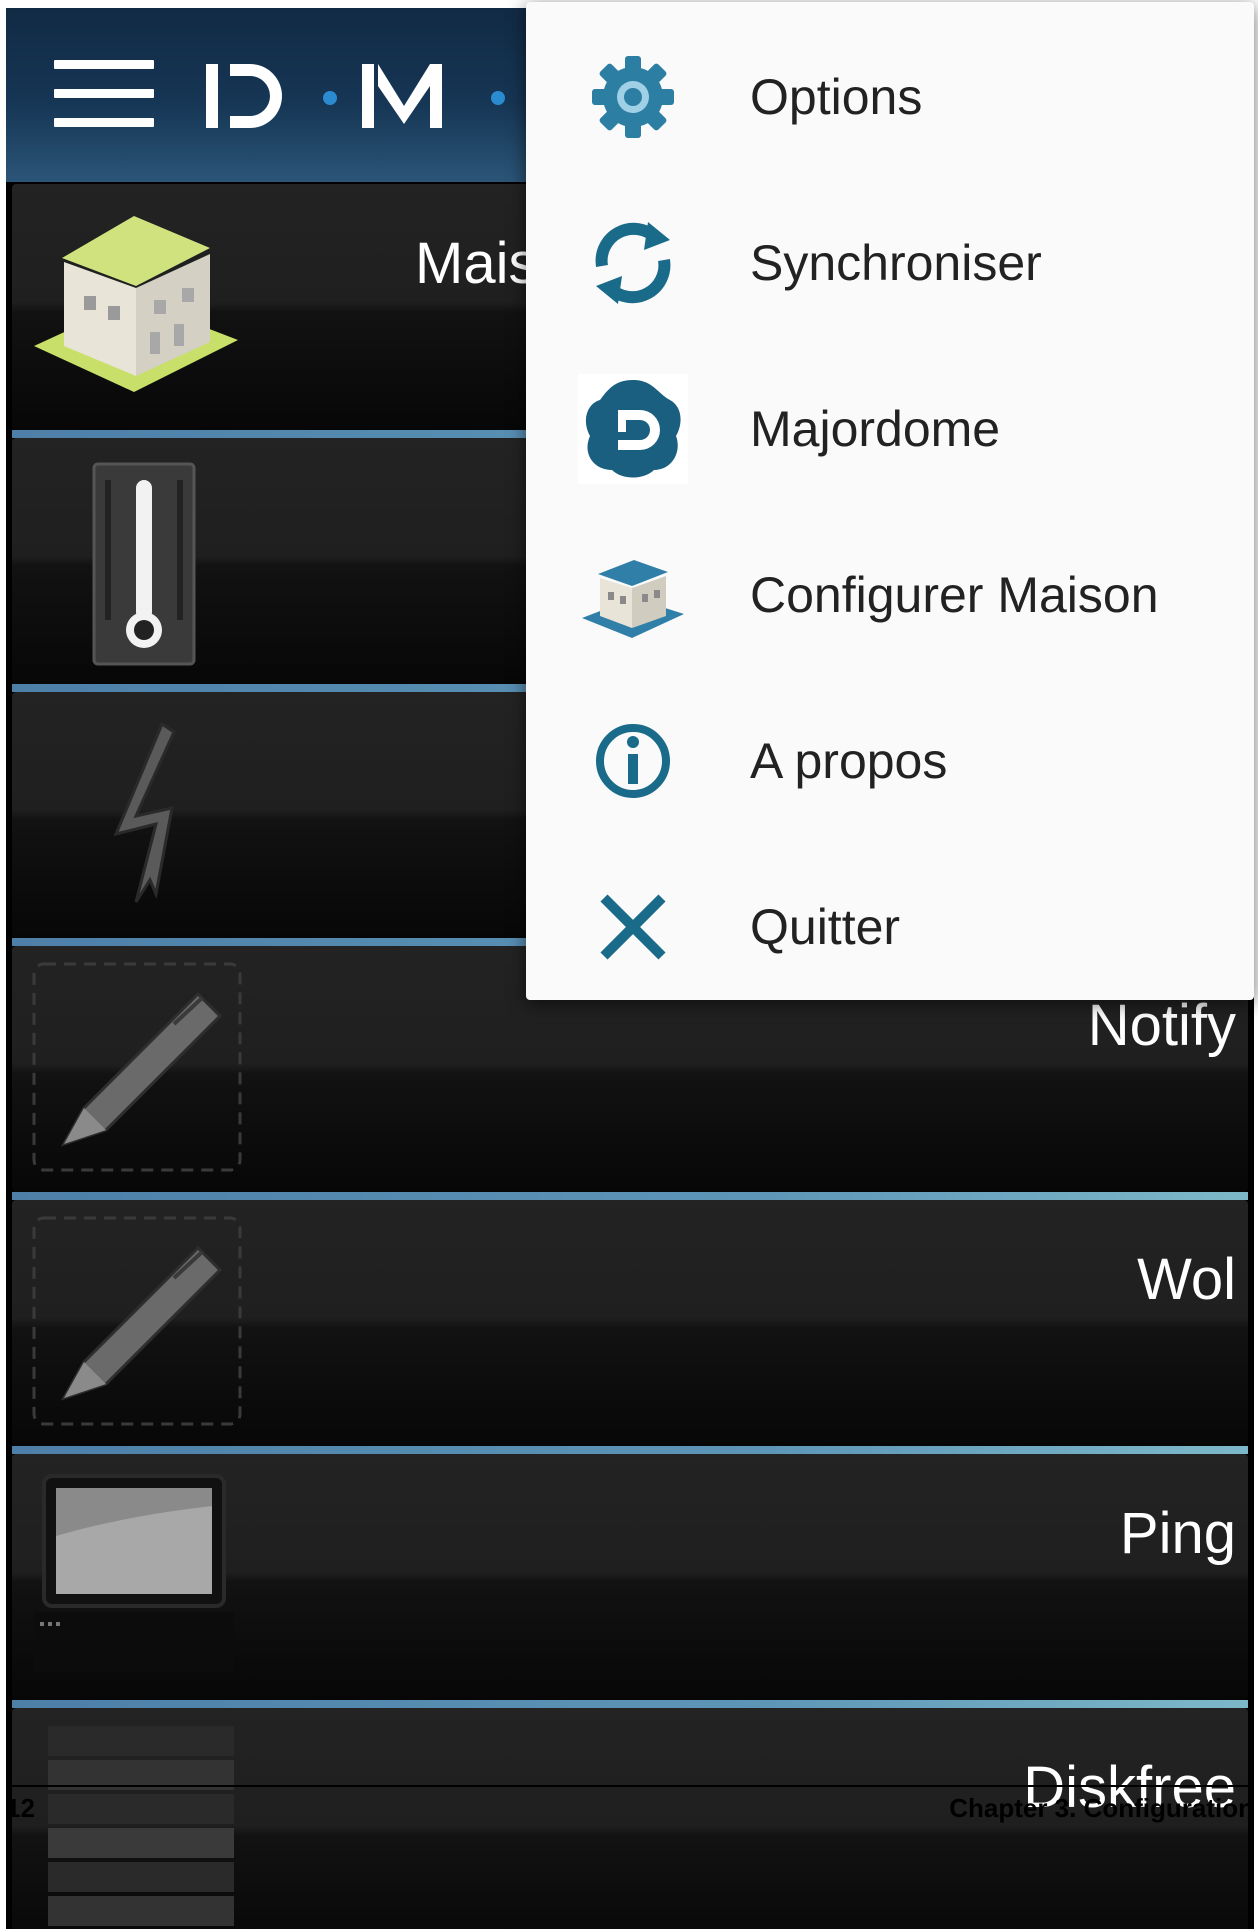  Describe the element at coordinates (630, 1577) in the screenshot. I see `device-row: Ping` at that location.